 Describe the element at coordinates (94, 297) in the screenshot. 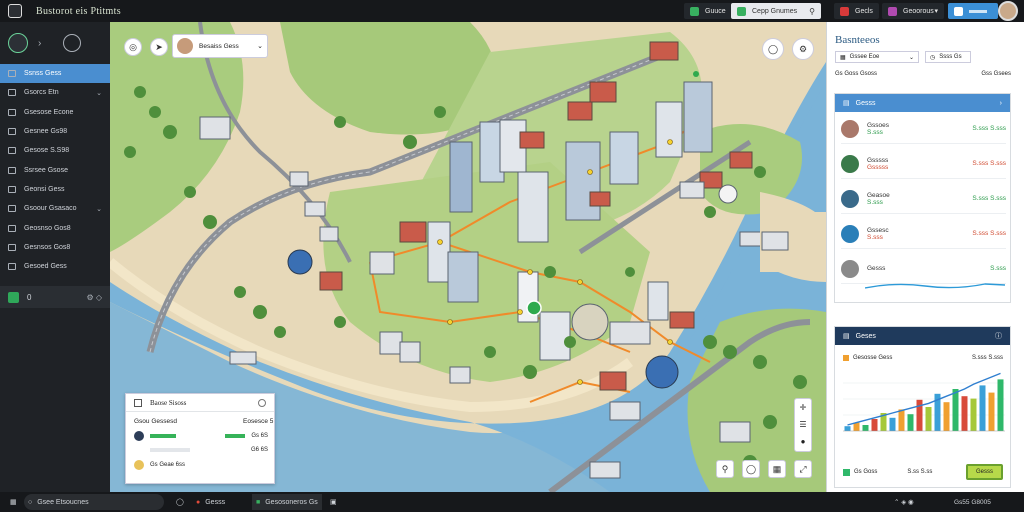

I see `settings-icon: ⚙ ◇` at that location.